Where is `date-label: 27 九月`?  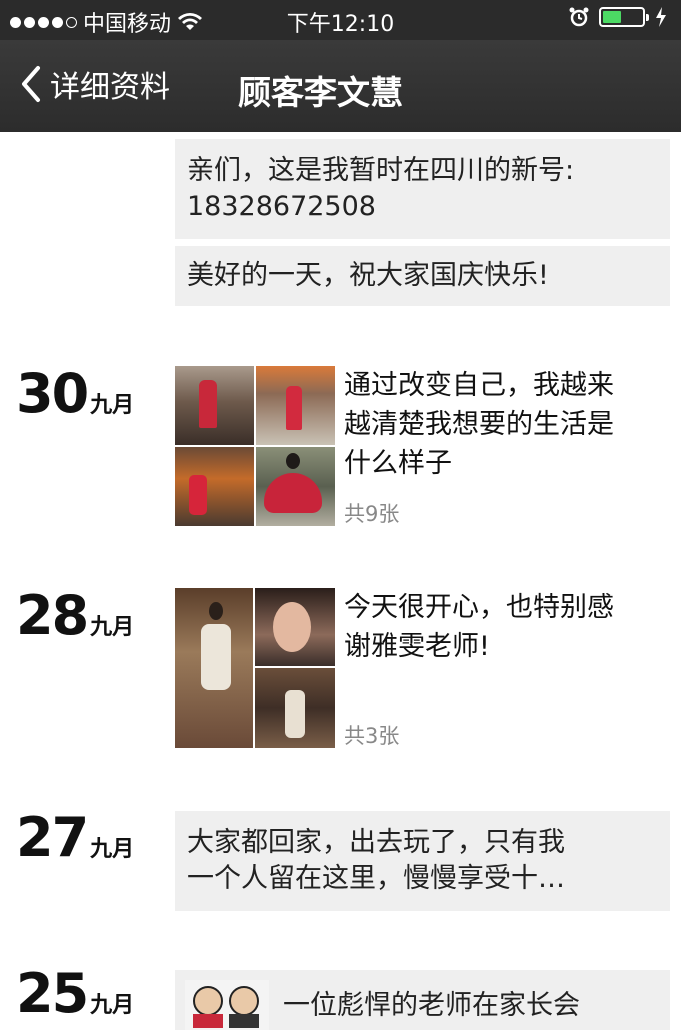
date-label: 27 九月 is located at coordinates (75, 837).